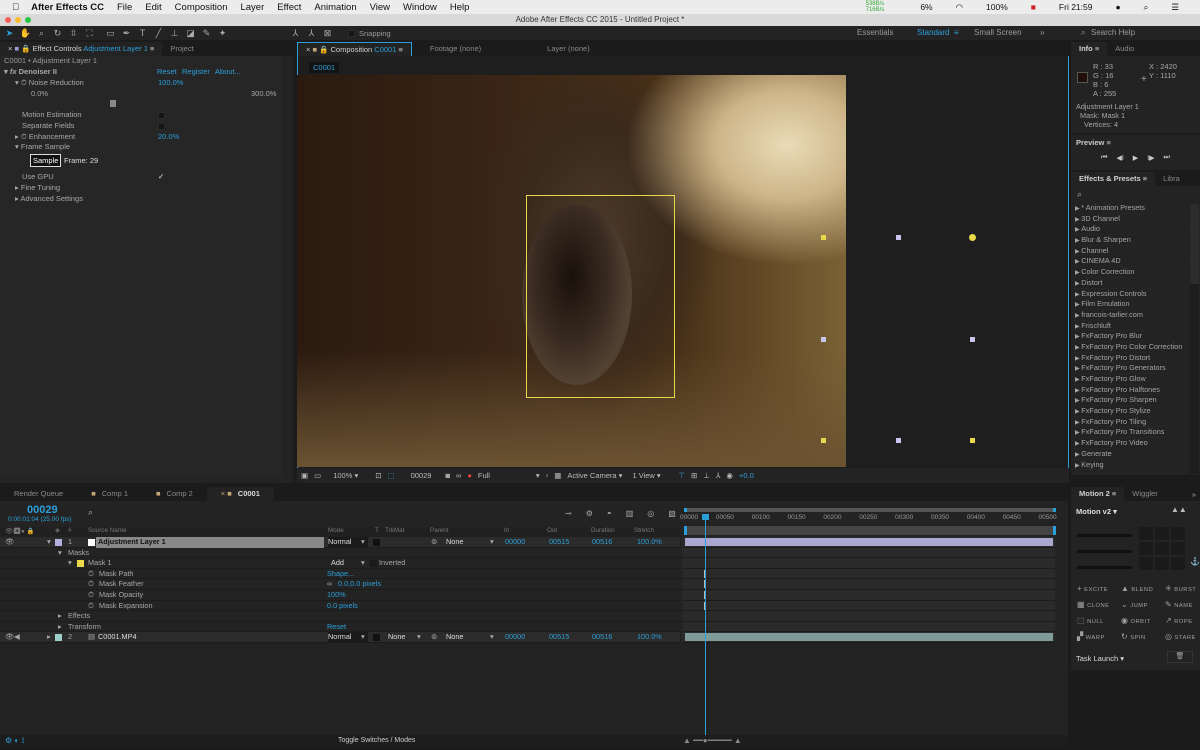 The width and height of the screenshot is (1200, 750). What do you see at coordinates (25, 33) in the screenshot?
I see `hand-tool-icon: ✋` at bounding box center [25, 33].